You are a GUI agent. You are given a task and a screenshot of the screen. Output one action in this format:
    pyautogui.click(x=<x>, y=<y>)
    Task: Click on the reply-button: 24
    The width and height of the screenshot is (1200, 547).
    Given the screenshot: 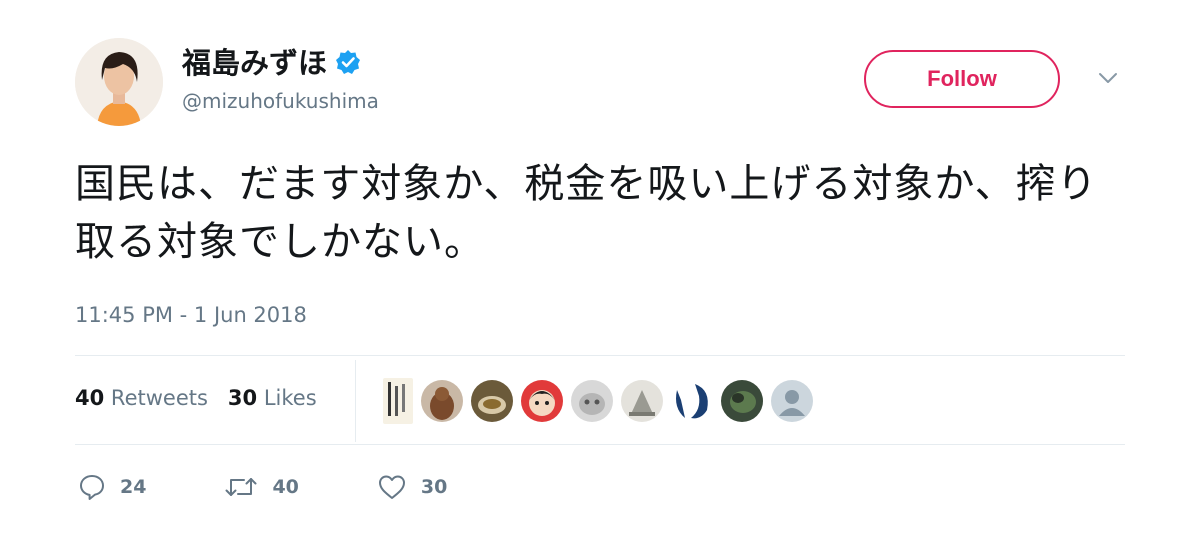 What is the action you would take?
    pyautogui.click(x=112, y=487)
    